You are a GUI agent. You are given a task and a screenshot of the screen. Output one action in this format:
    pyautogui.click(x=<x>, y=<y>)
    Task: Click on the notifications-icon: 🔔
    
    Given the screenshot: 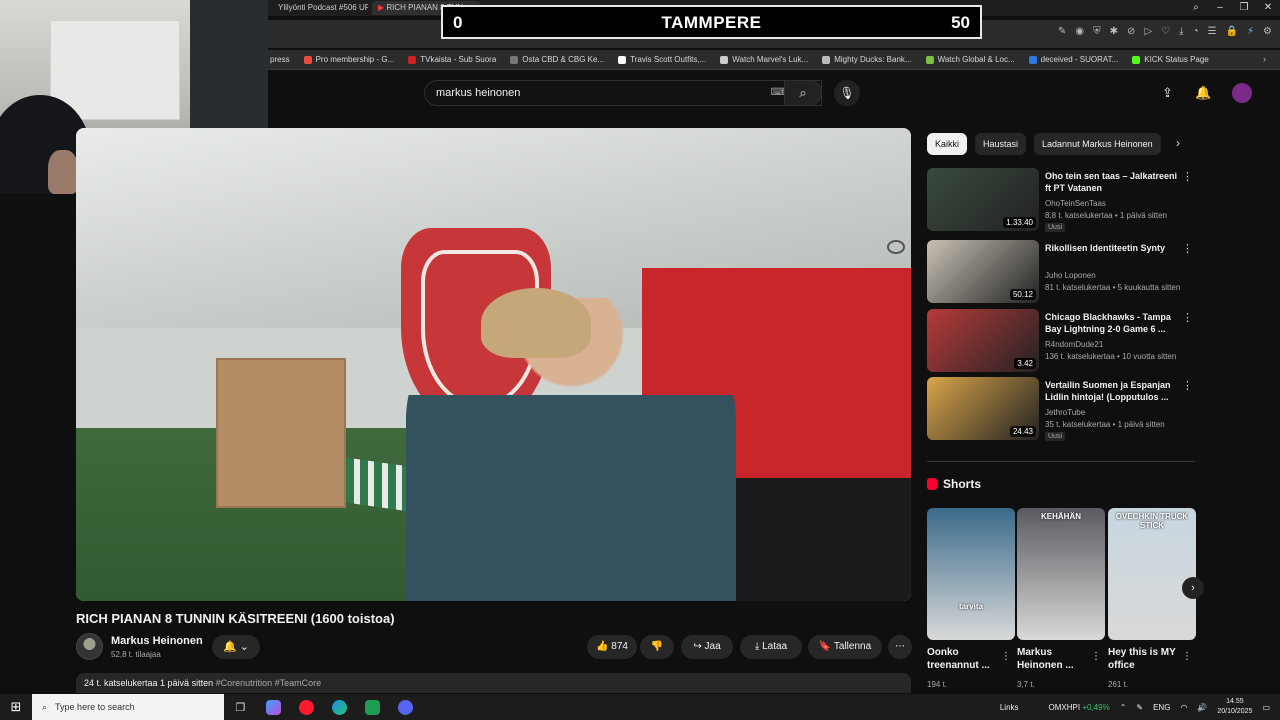 What is the action you would take?
    pyautogui.click(x=1203, y=93)
    